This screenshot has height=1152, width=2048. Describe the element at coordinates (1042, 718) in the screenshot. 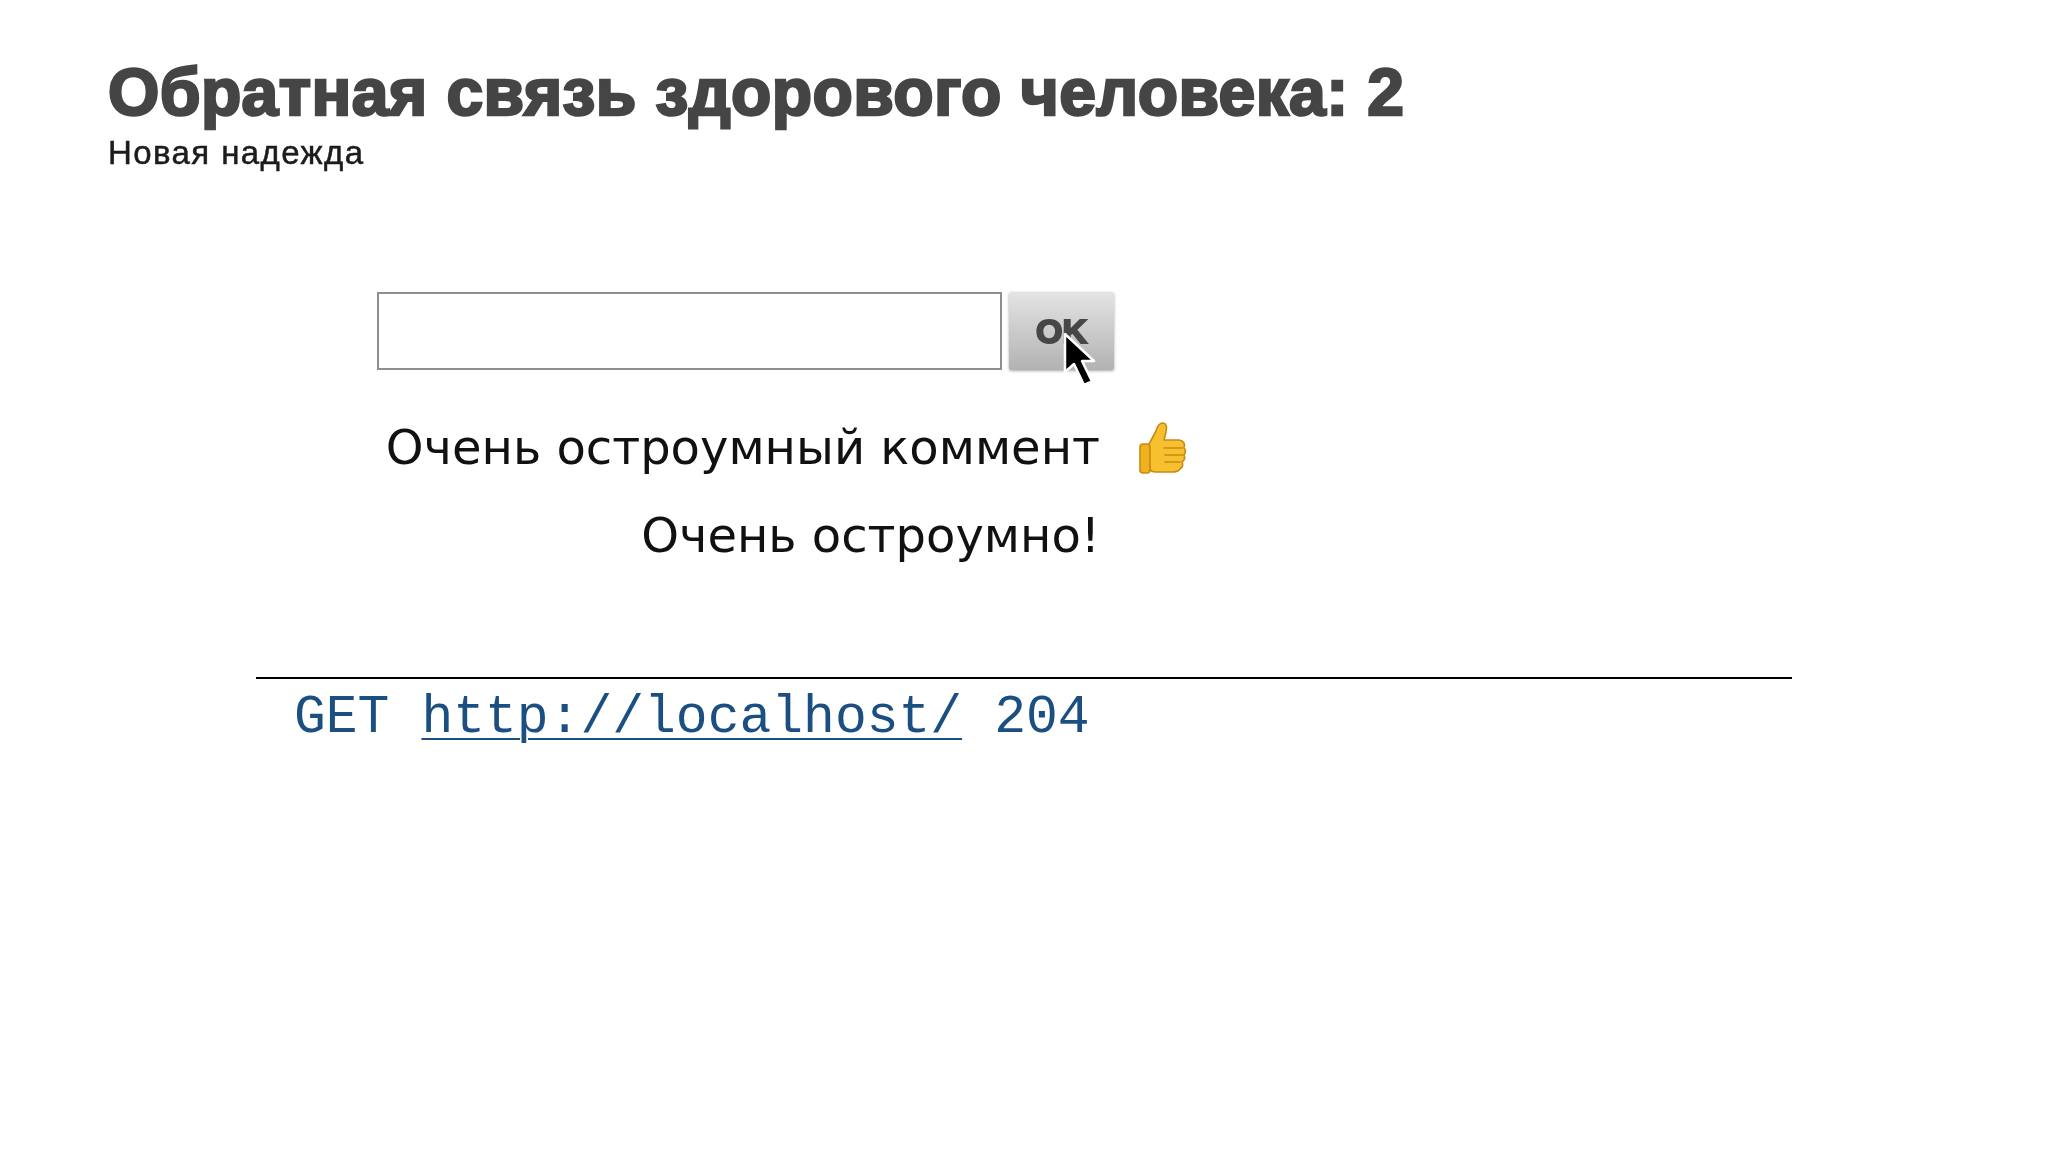

I see `response-status: 204` at that location.